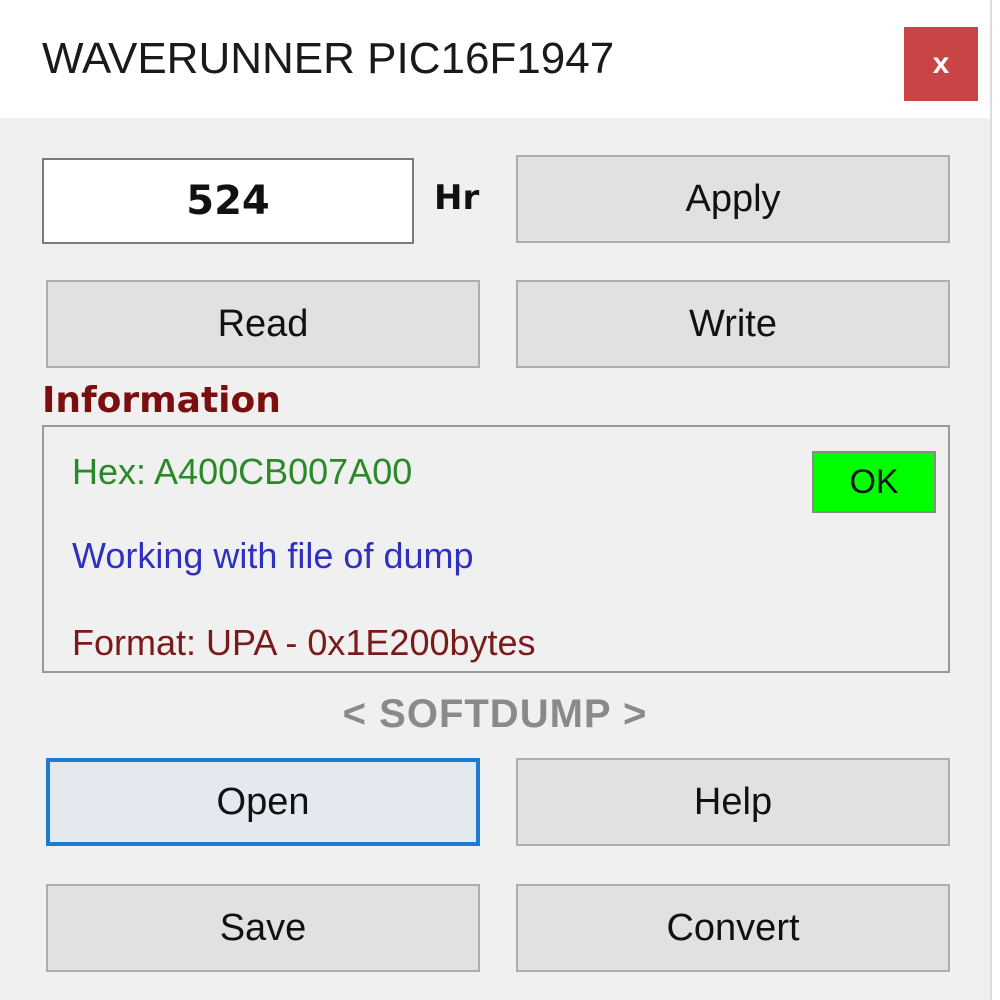 This screenshot has height=1000, width=1000. I want to click on help-button: Help, so click(733, 802).